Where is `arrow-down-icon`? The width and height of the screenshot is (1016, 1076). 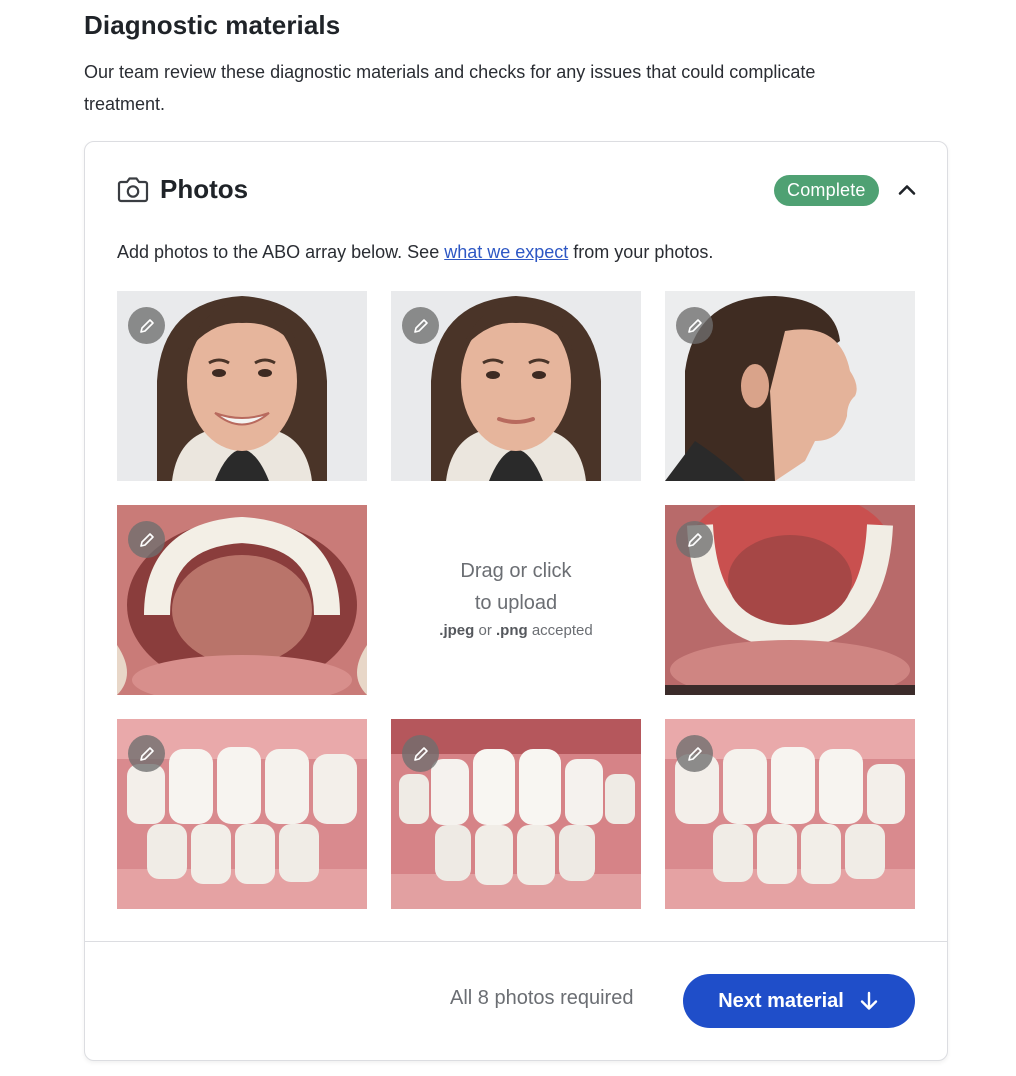 arrow-down-icon is located at coordinates (869, 1000).